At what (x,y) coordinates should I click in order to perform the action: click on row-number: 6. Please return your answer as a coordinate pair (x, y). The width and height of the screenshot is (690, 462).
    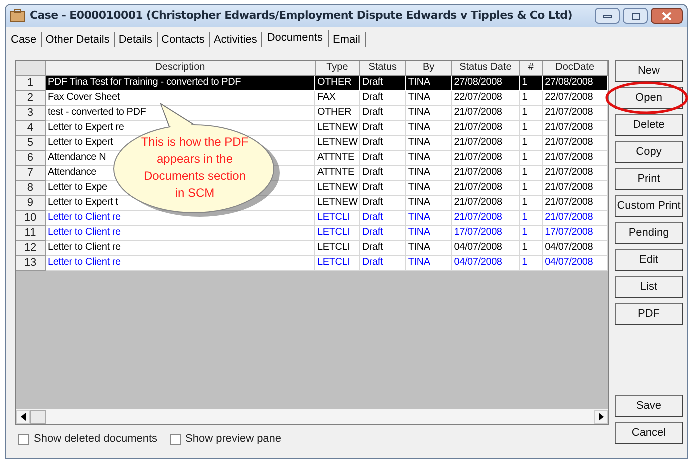
    Looking at the image, I should click on (31, 158).